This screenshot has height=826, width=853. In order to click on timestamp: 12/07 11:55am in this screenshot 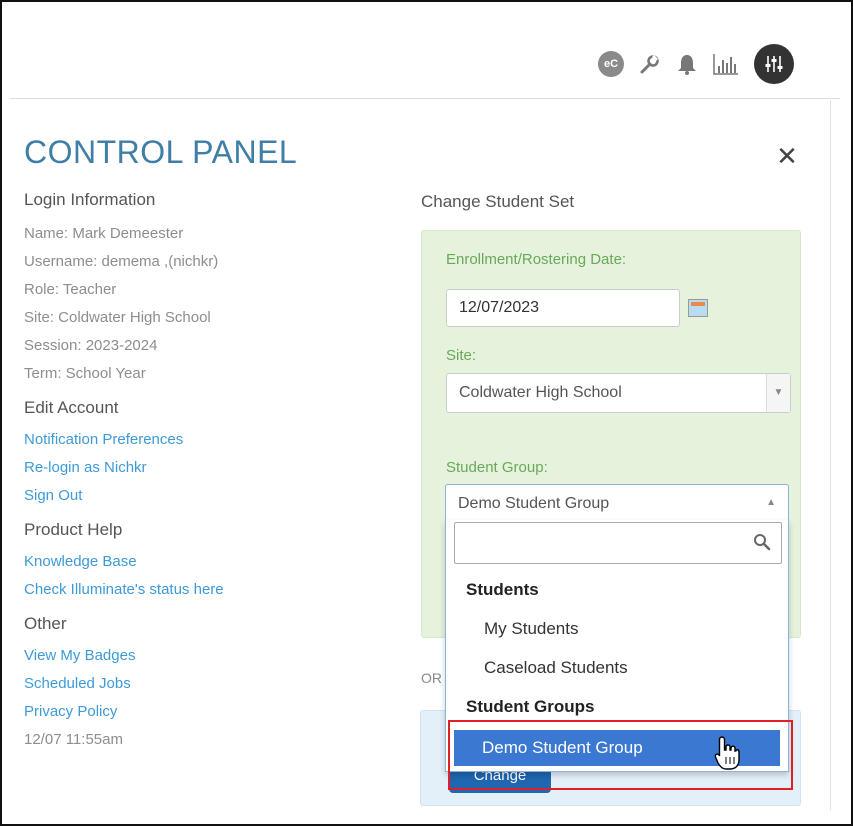, I will do `click(73, 739)`.